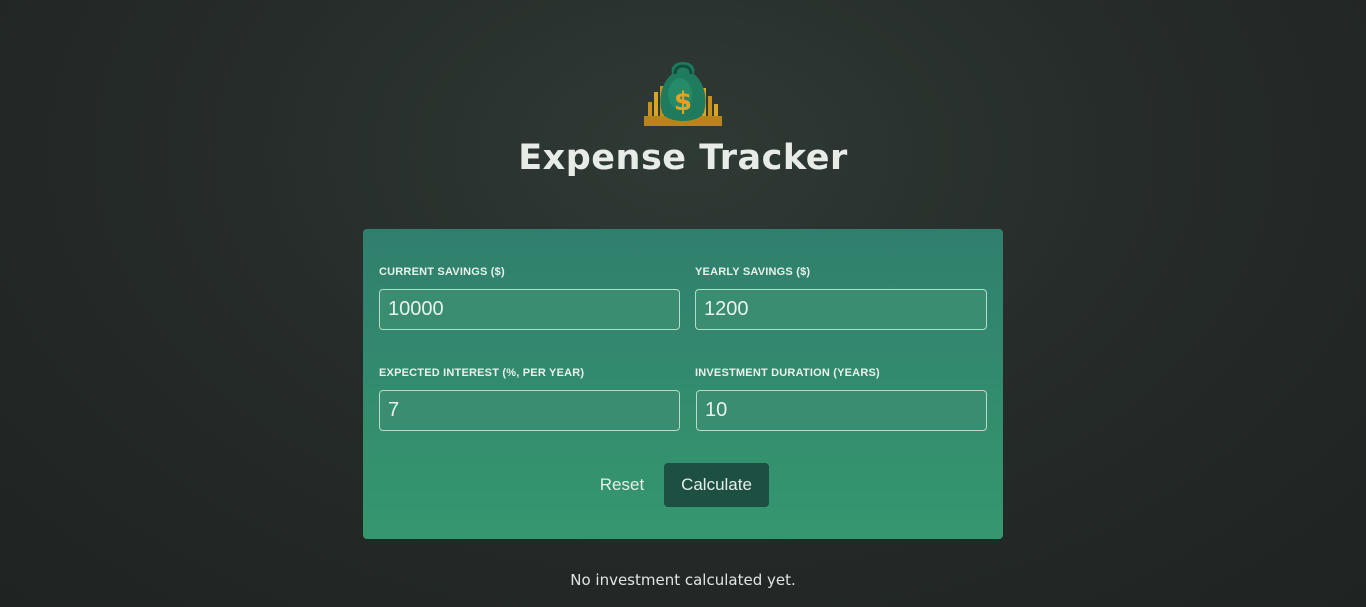 Image resolution: width=1366 pixels, height=607 pixels. I want to click on calculate-button: Calculate, so click(716, 485).